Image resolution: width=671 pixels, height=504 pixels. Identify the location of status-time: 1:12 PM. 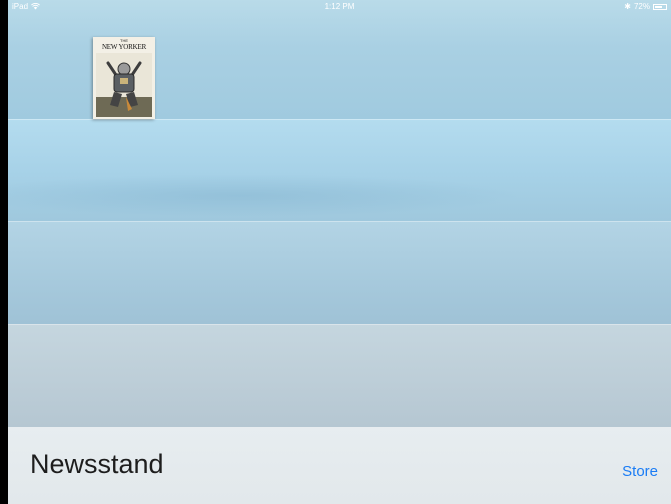
(339, 6).